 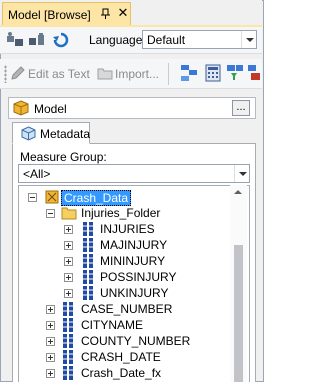 I want to click on tree-node-label: POSSINJURY, so click(x=138, y=277).